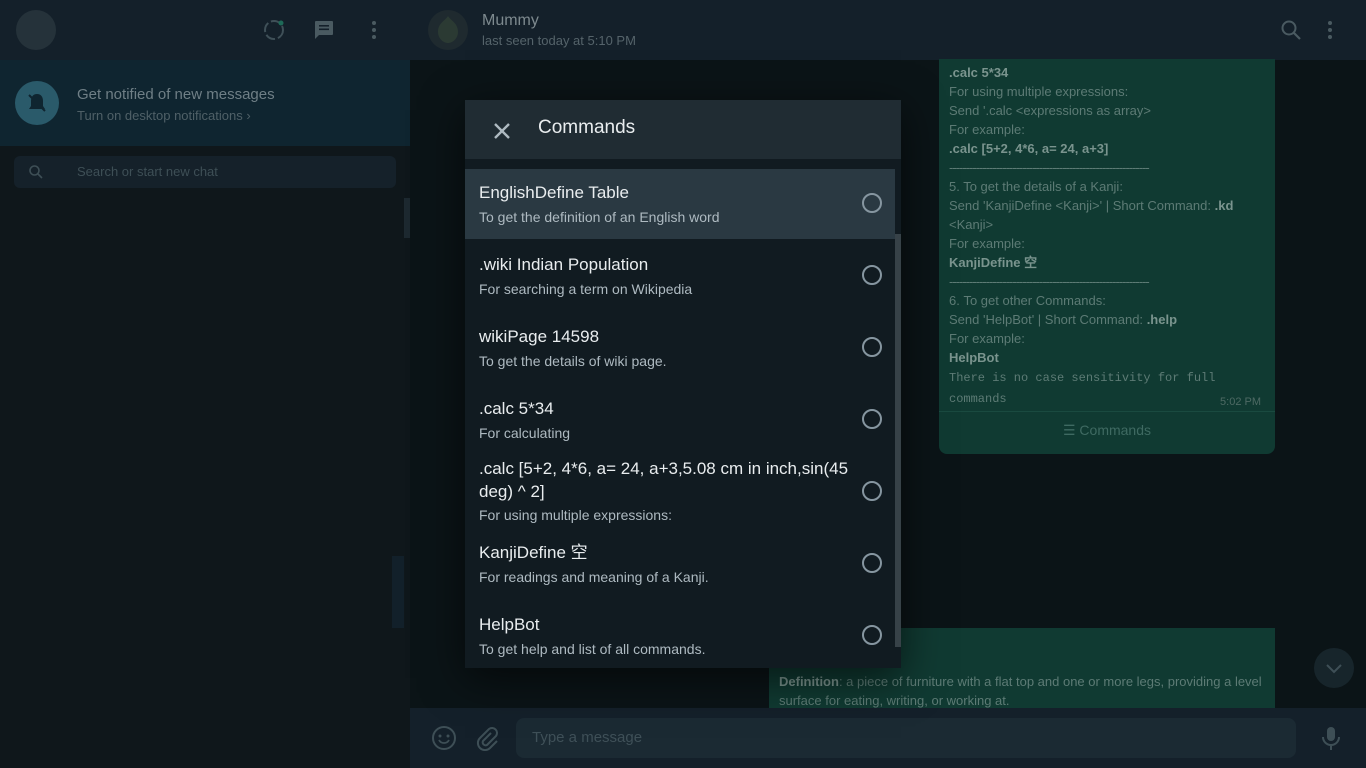 This screenshot has height=768, width=1366. Describe the element at coordinates (1331, 738) in the screenshot. I see `microphone-icon` at that location.